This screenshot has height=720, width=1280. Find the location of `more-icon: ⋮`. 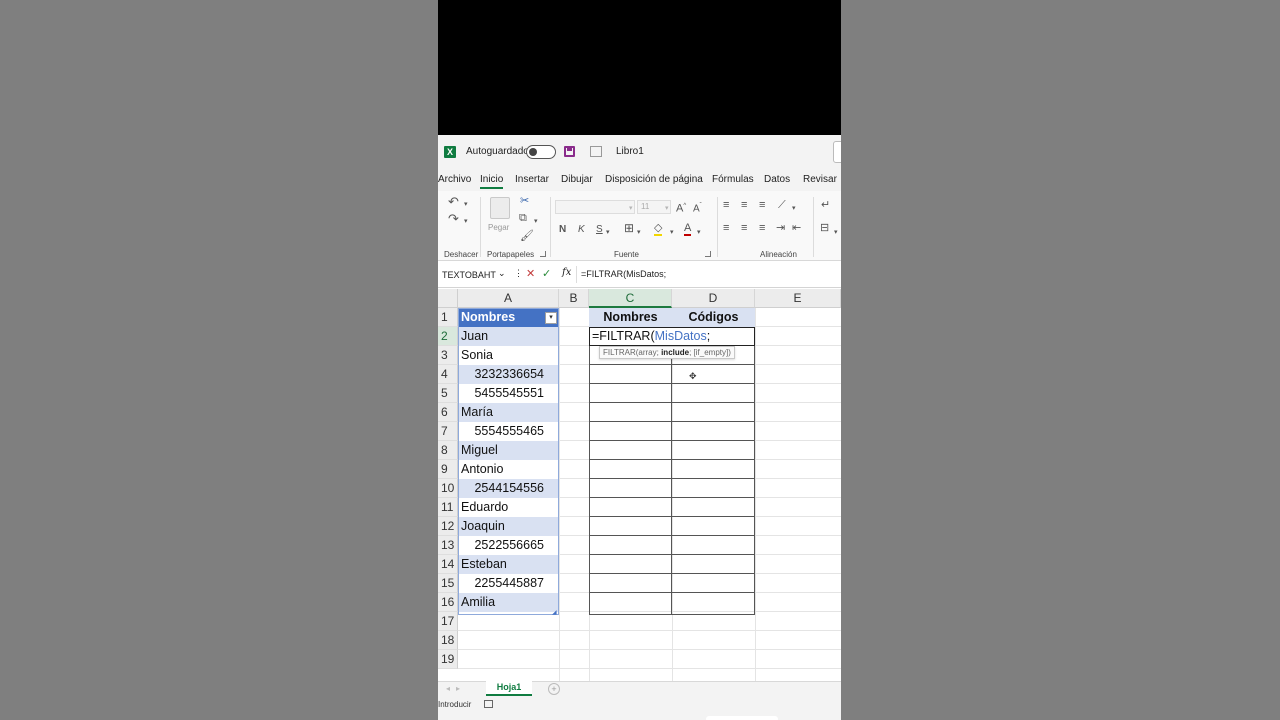

more-icon: ⋮ is located at coordinates (518, 273).